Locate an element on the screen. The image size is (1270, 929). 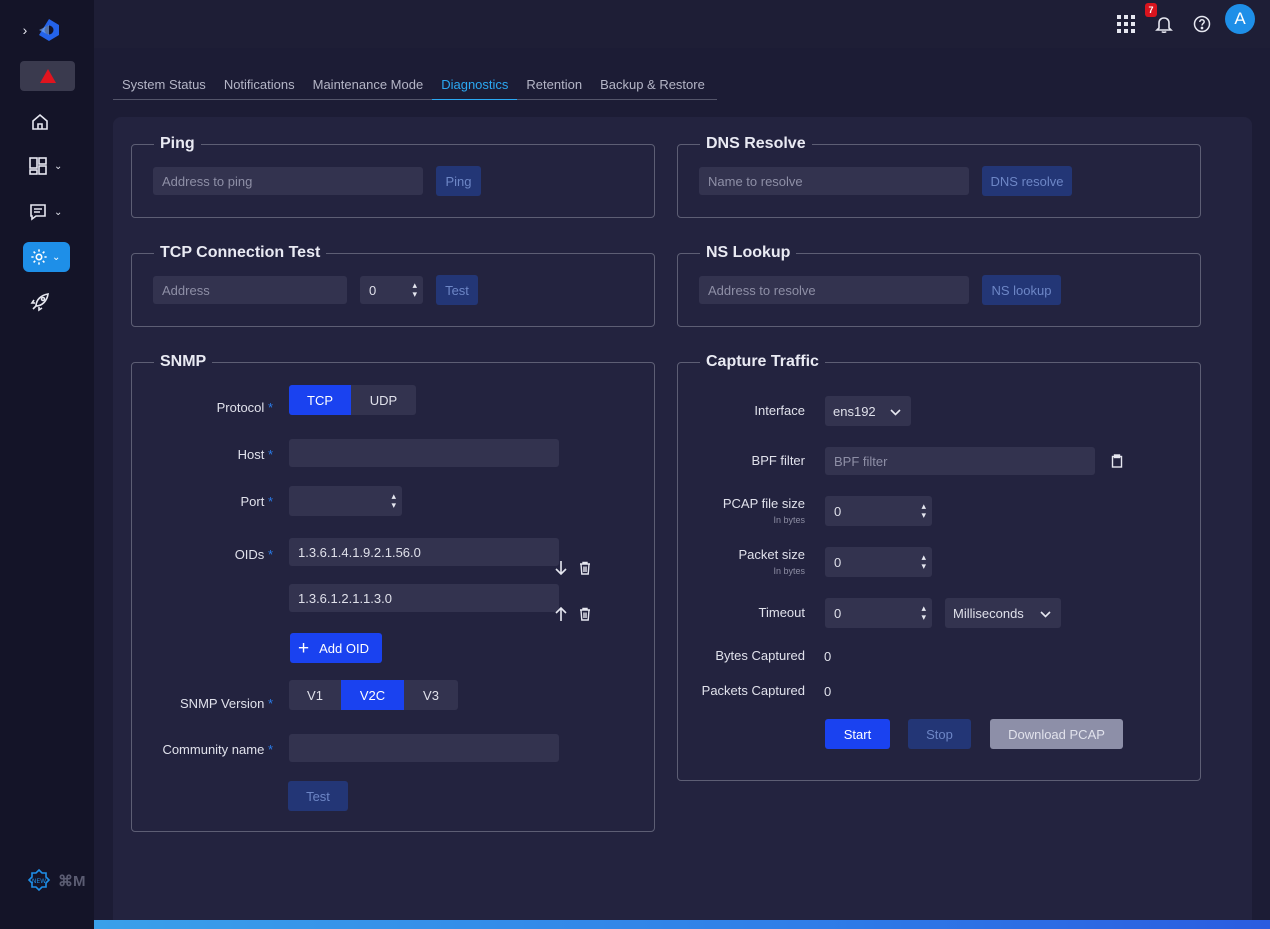
timeout-label: Timeout is located at coordinates (781, 612).